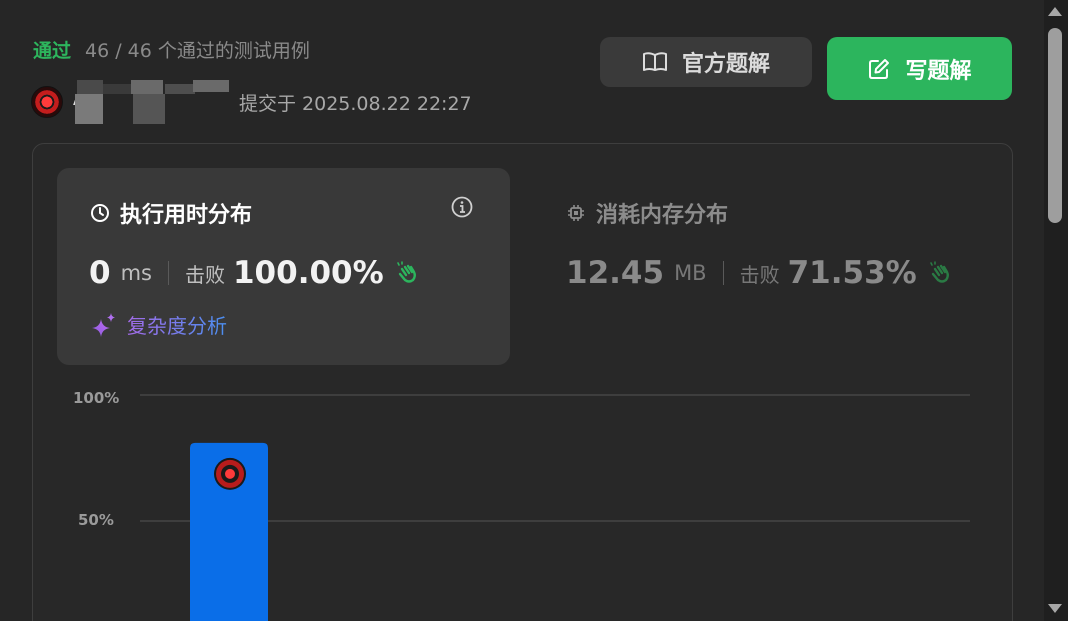 The width and height of the screenshot is (1068, 621). What do you see at coordinates (1056, 310) in the screenshot?
I see `scrollbar` at bounding box center [1056, 310].